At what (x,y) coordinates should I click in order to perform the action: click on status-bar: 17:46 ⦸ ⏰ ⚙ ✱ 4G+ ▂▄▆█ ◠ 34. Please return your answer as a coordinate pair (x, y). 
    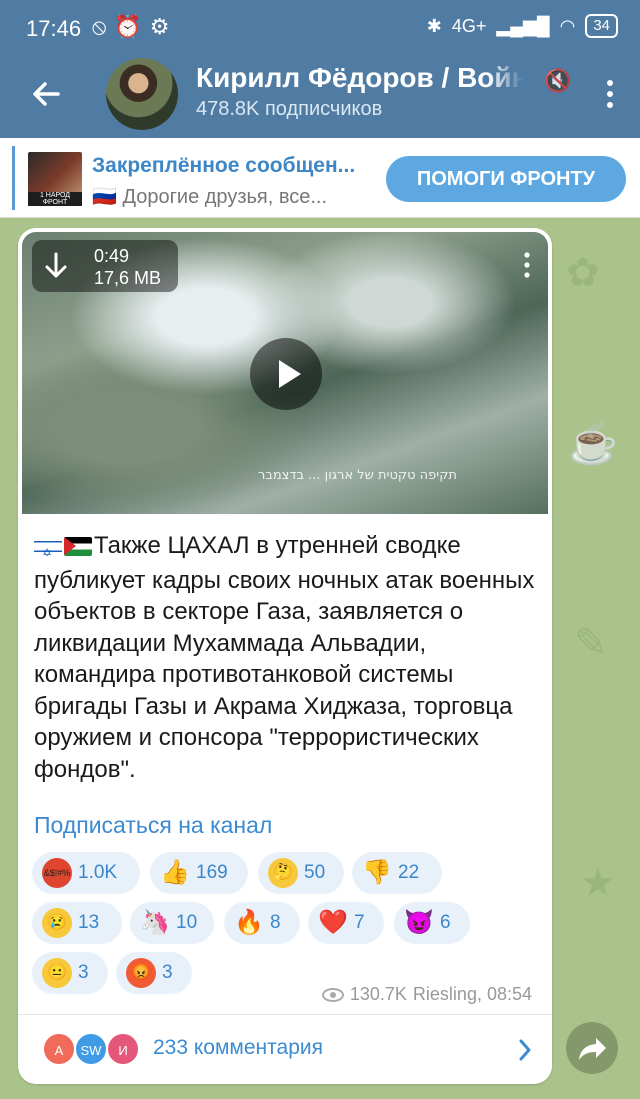
    Looking at the image, I should click on (320, 28).